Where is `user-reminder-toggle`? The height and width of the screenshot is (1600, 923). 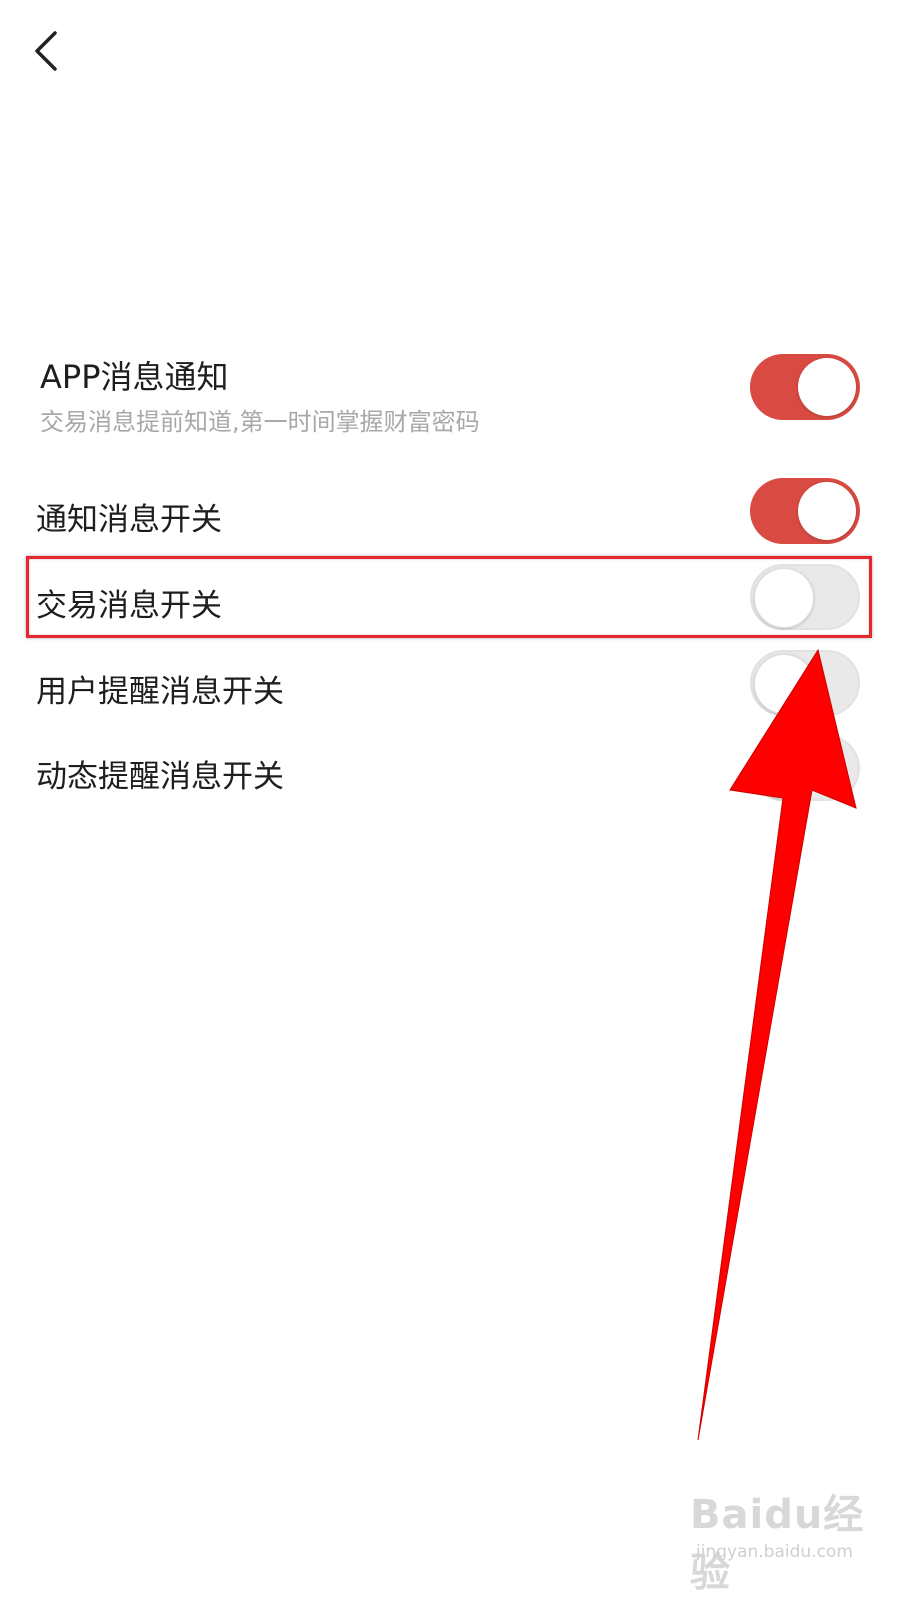 user-reminder-toggle is located at coordinates (805, 683).